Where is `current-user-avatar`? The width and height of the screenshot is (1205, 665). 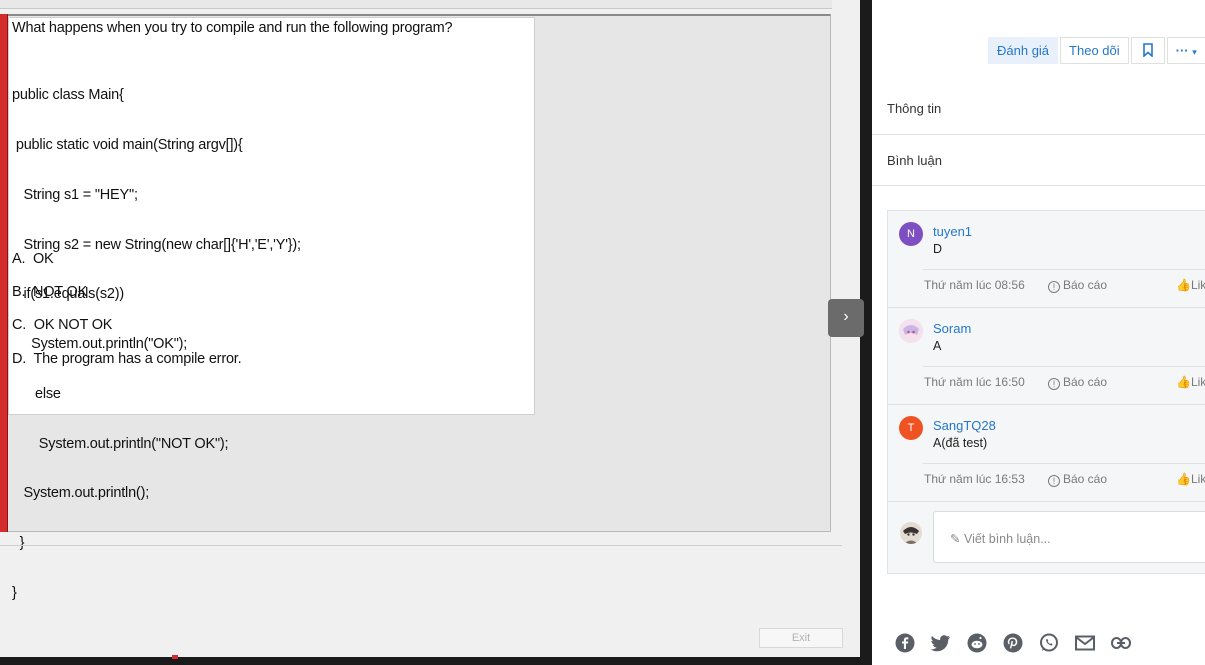 current-user-avatar is located at coordinates (911, 533).